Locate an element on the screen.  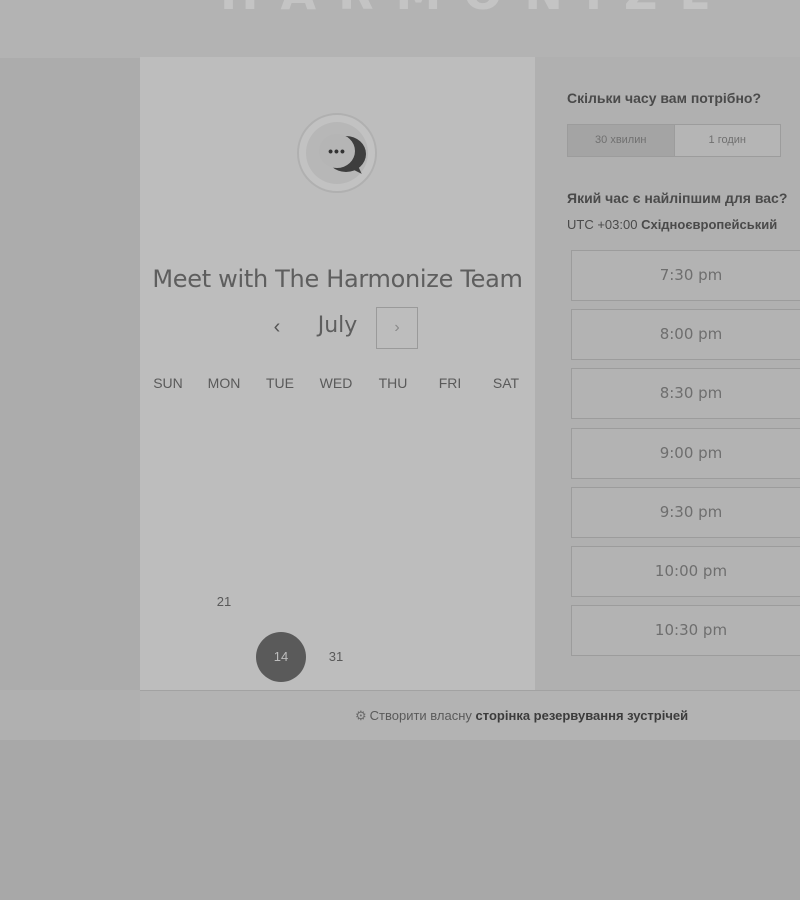
timezone-label: UTC +03:00 Східноєвропейський is located at coordinates (672, 224).